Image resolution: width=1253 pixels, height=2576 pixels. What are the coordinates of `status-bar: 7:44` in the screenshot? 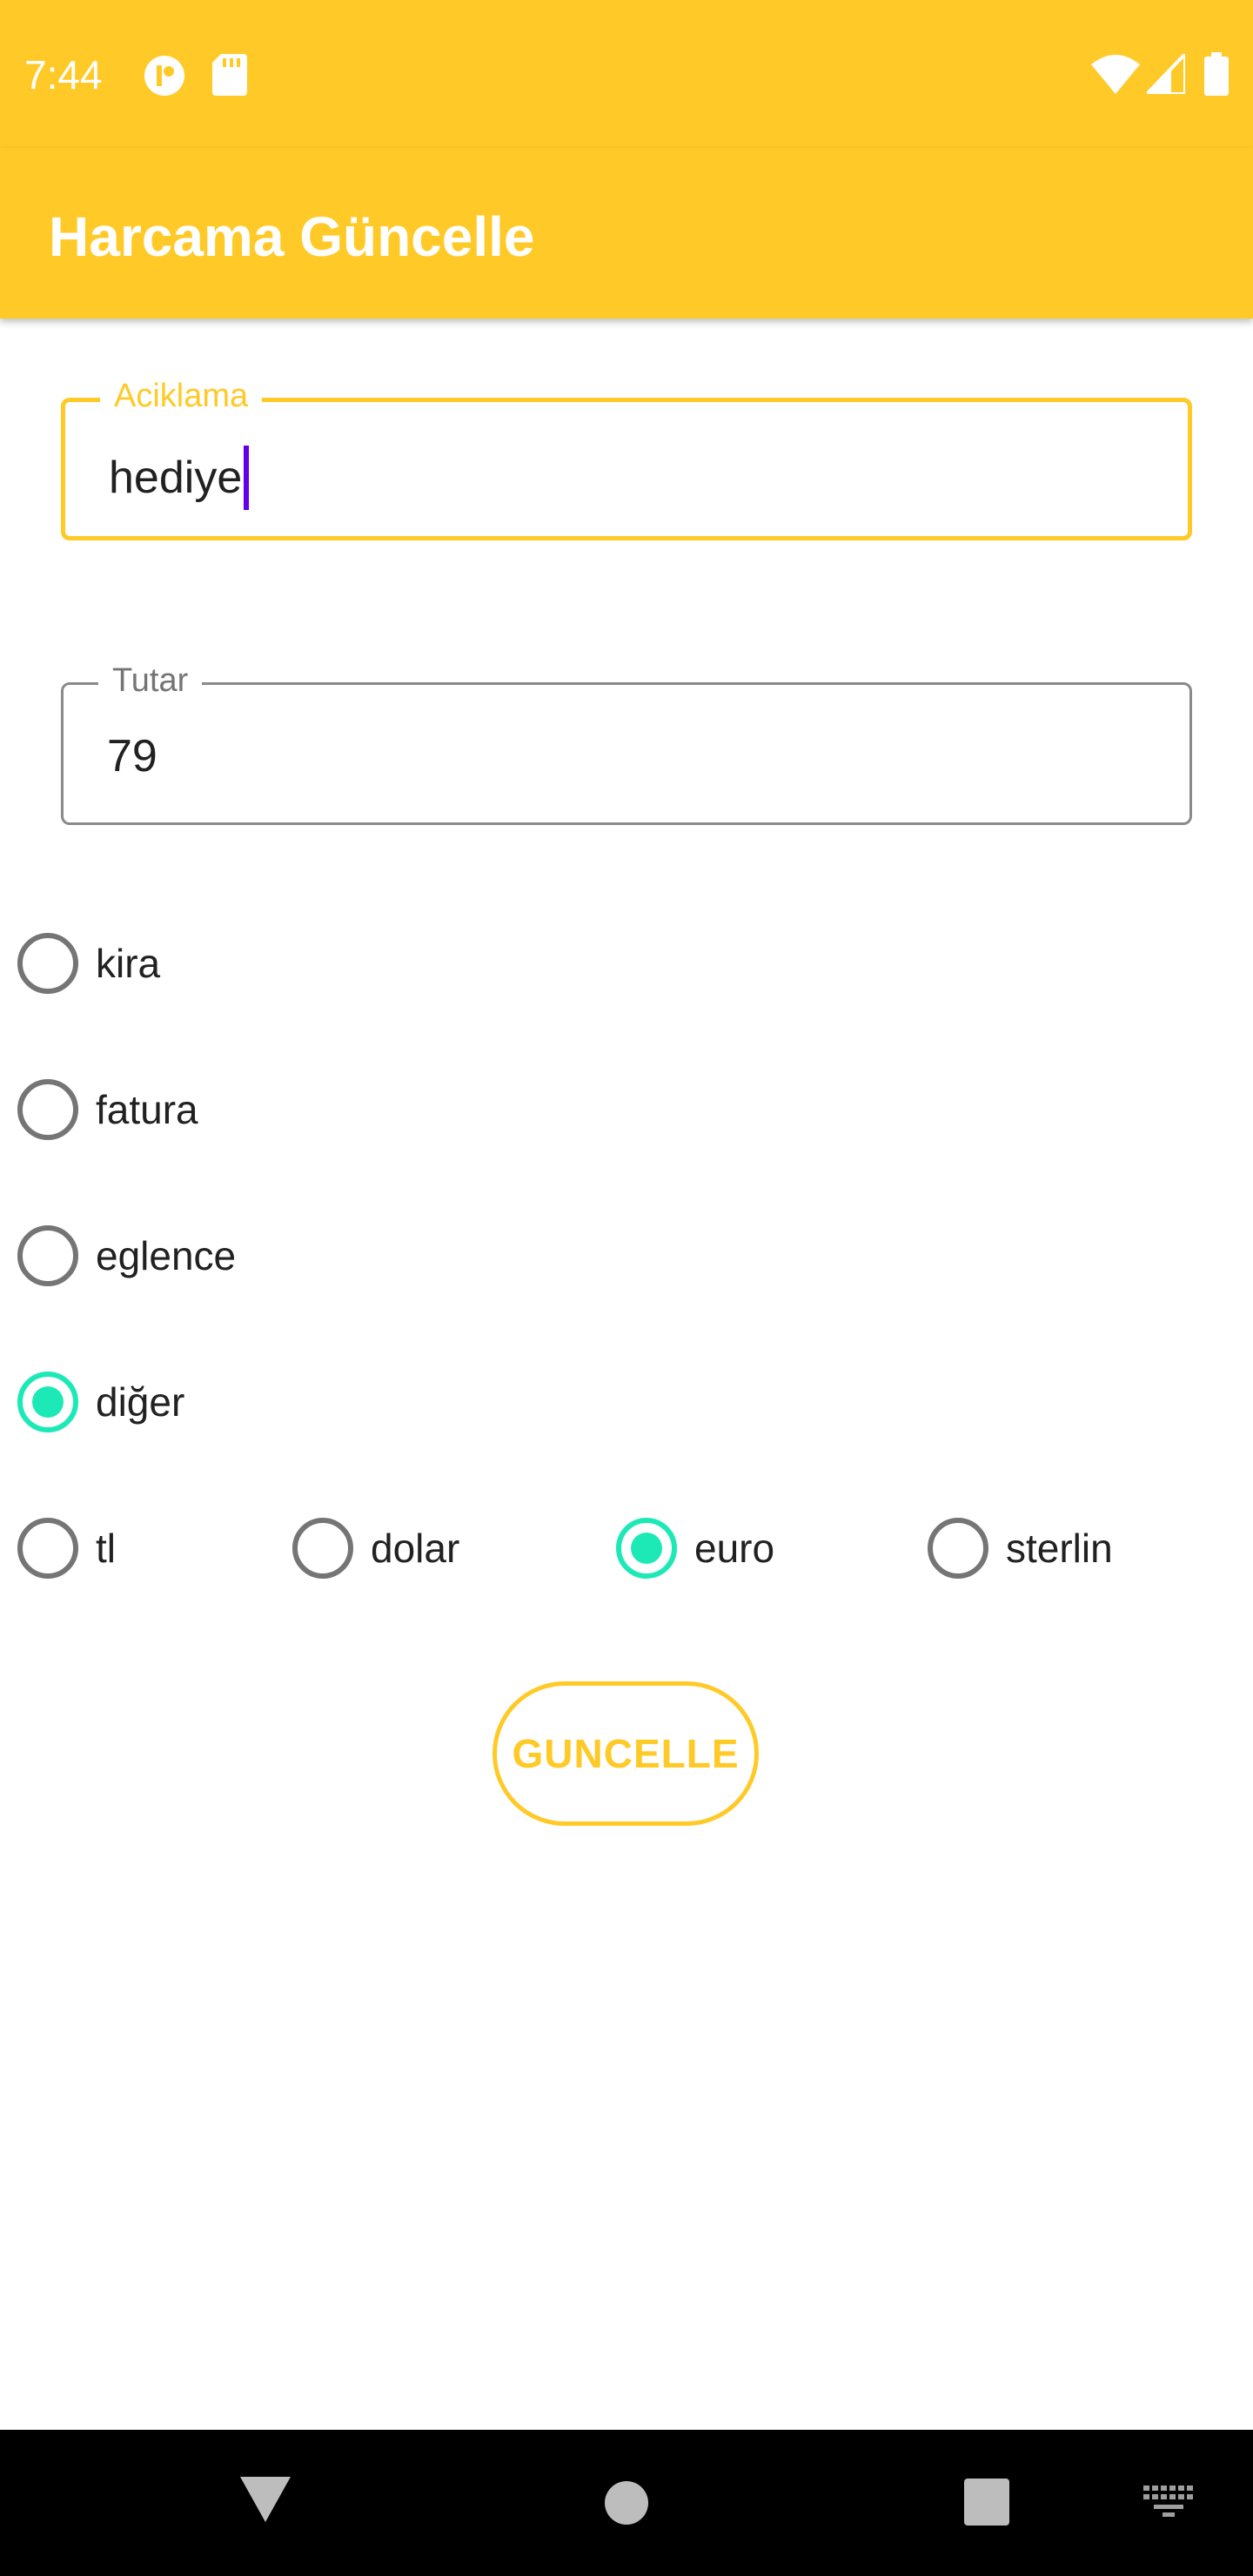 It's located at (626, 74).